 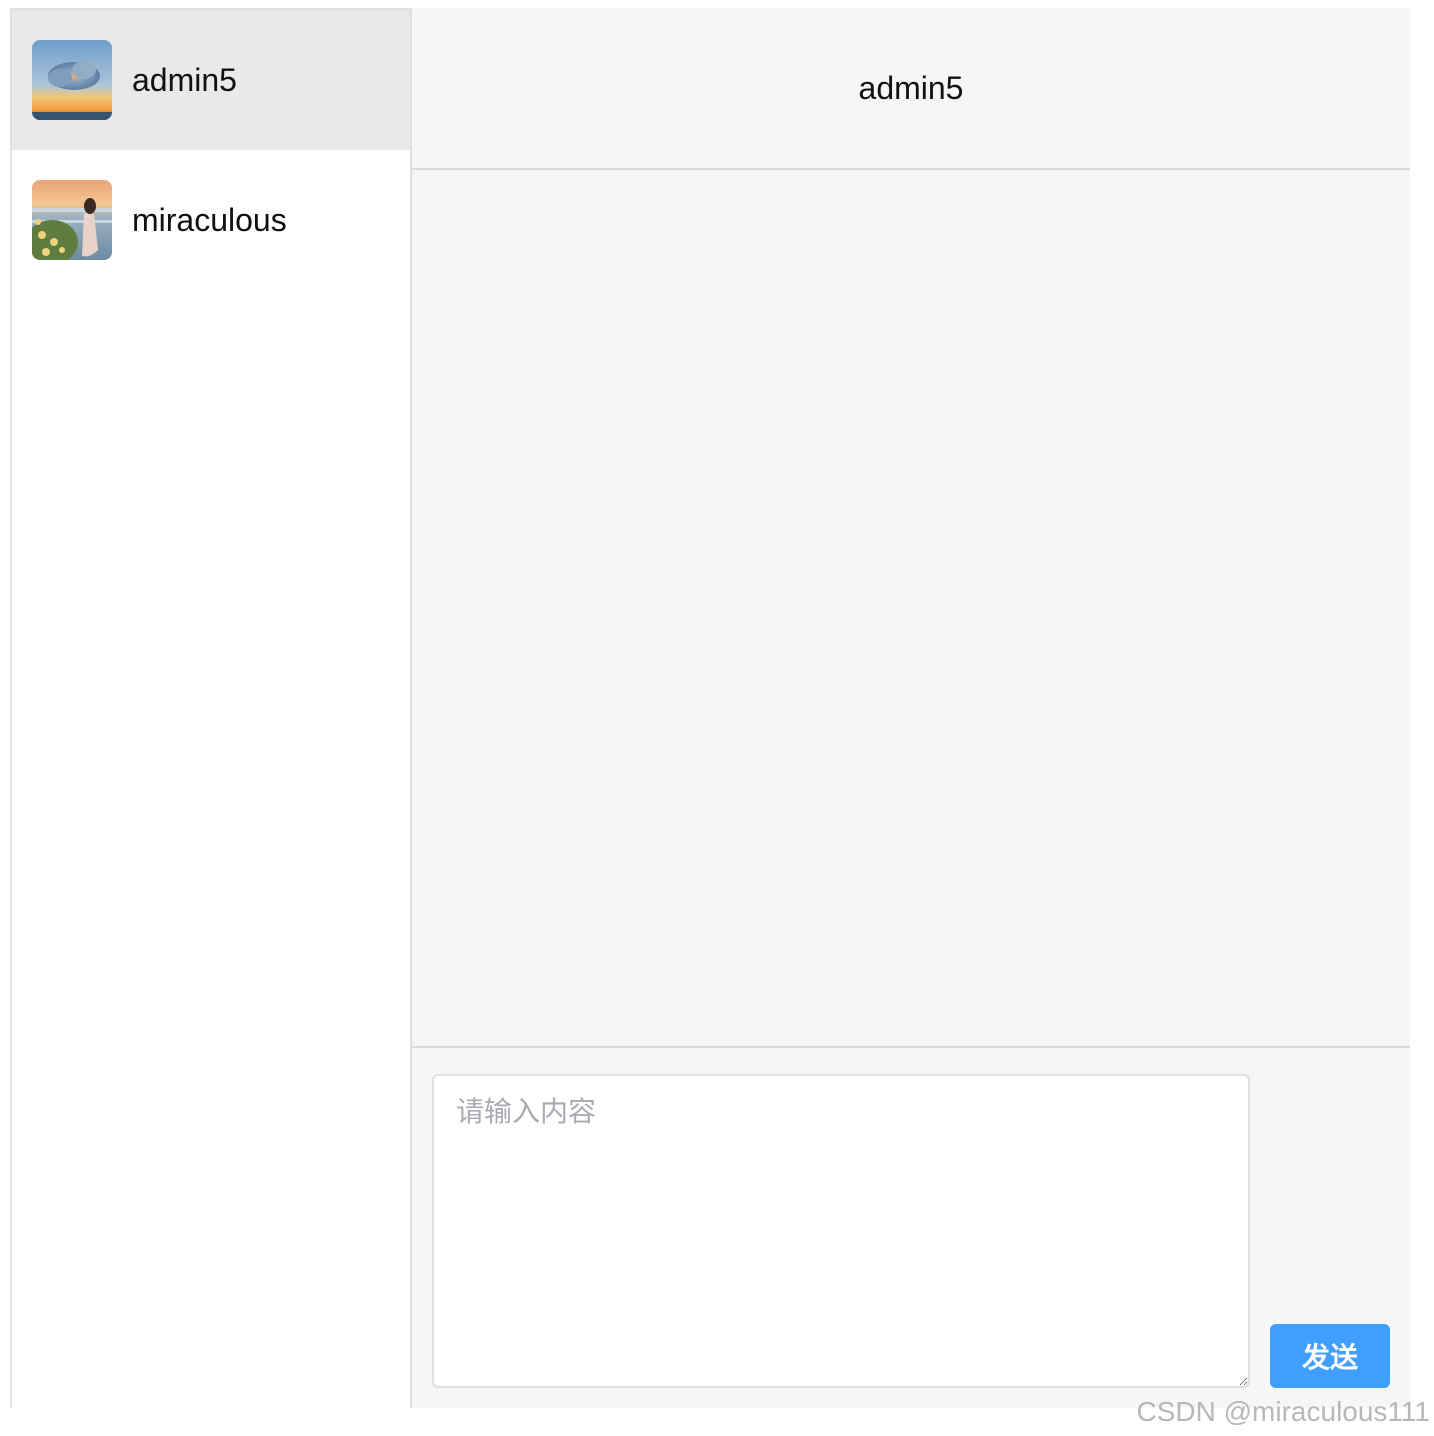 What do you see at coordinates (841, 1231) in the screenshot?
I see `message-input` at bounding box center [841, 1231].